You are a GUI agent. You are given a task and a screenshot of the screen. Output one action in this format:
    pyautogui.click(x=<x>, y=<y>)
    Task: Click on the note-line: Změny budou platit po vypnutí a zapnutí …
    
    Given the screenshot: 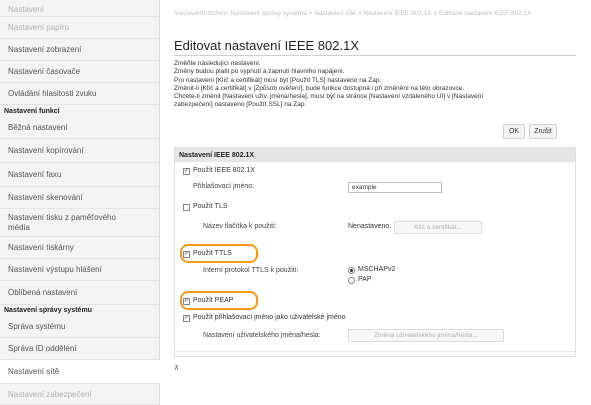 What is the action you would take?
    pyautogui.click(x=259, y=72)
    